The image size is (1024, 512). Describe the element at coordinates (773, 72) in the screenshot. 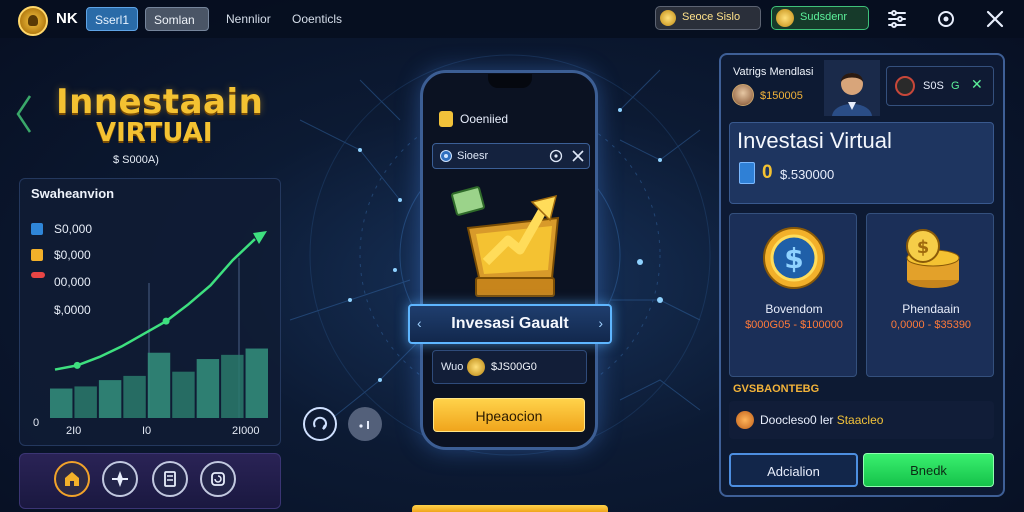

I see `panel-header: Vatrigs Mendlasi` at that location.